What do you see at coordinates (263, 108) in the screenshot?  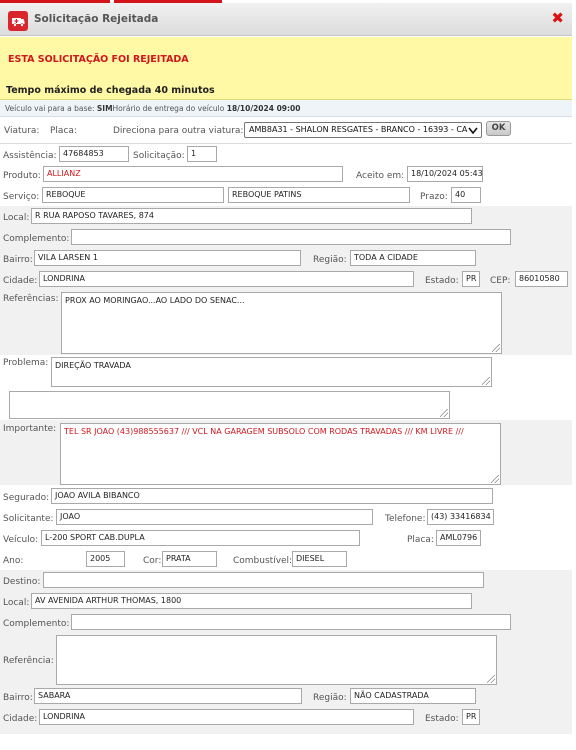 I see `delivery-value: 18/10/2024 09:00` at bounding box center [263, 108].